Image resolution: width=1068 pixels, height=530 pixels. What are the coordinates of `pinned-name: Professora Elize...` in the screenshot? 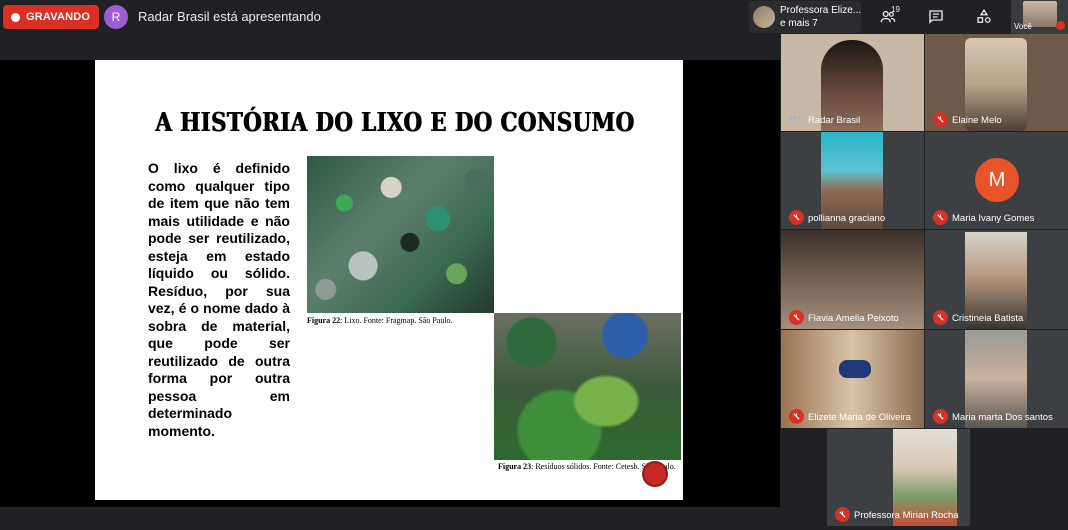 It's located at (821, 10).